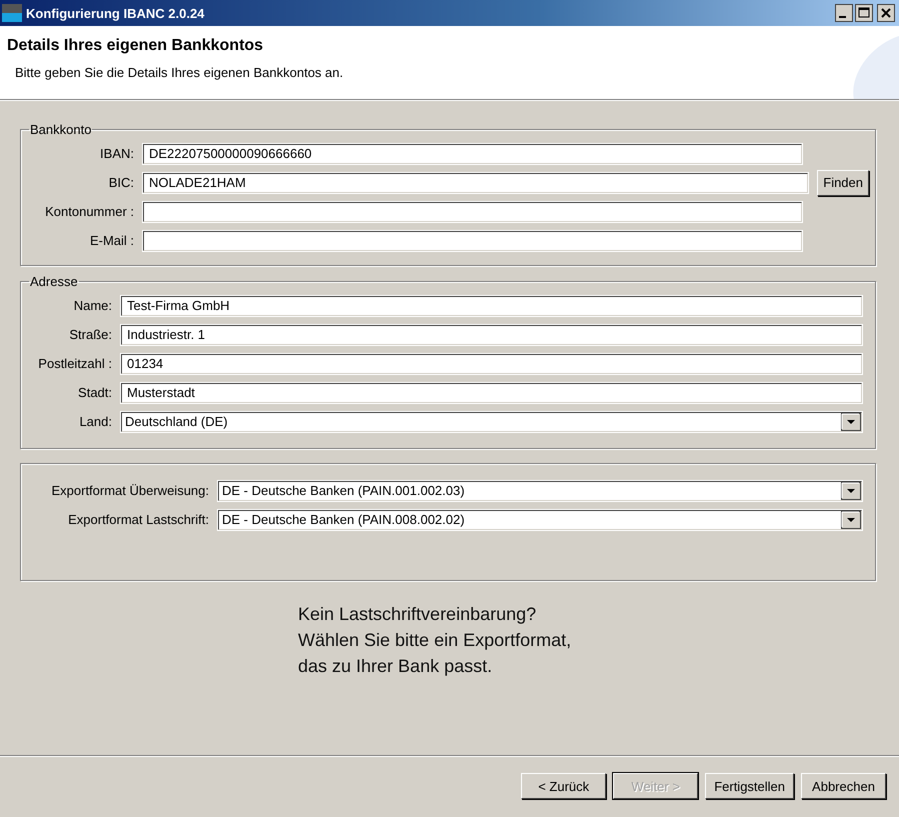 This screenshot has height=817, width=899. What do you see at coordinates (476, 183) in the screenshot?
I see `text-field: NOLADE21HAM` at bounding box center [476, 183].